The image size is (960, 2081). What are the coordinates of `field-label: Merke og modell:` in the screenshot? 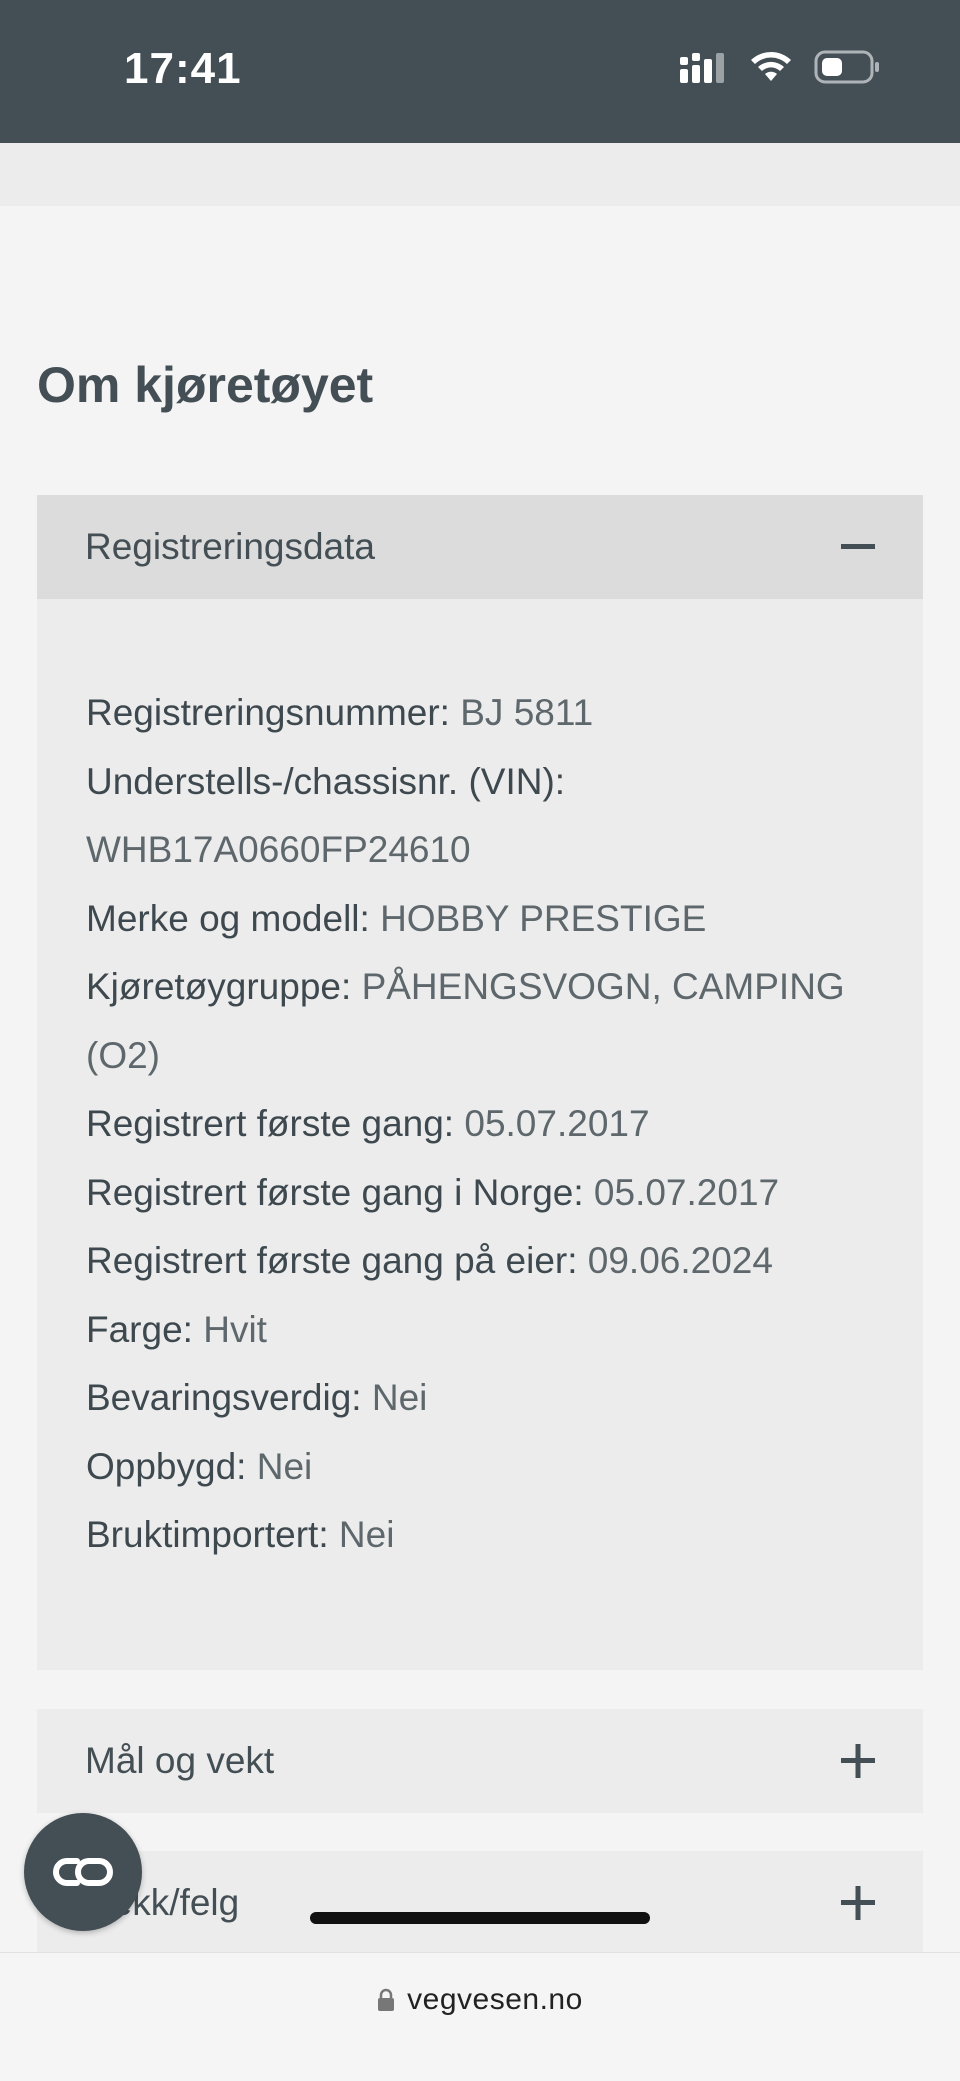 It's located at (228, 918).